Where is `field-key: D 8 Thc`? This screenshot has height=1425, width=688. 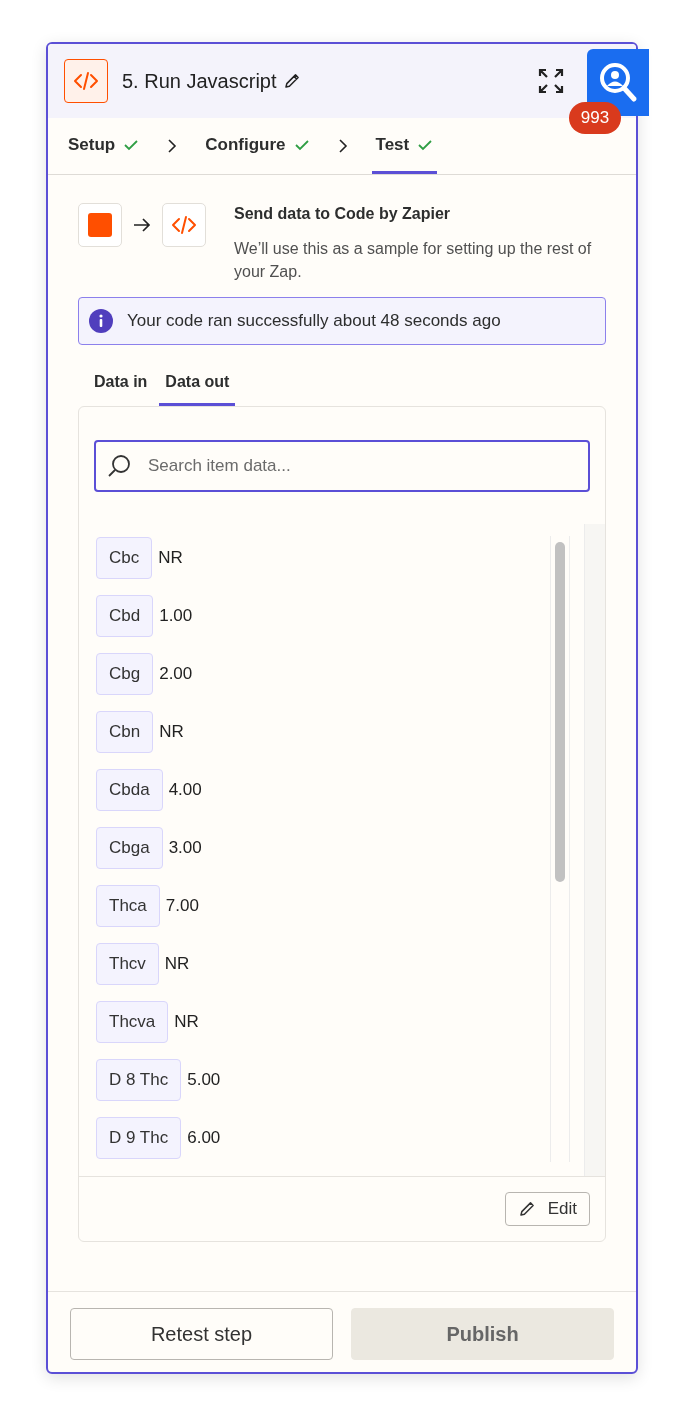
field-key: D 8 Thc is located at coordinates (139, 1080).